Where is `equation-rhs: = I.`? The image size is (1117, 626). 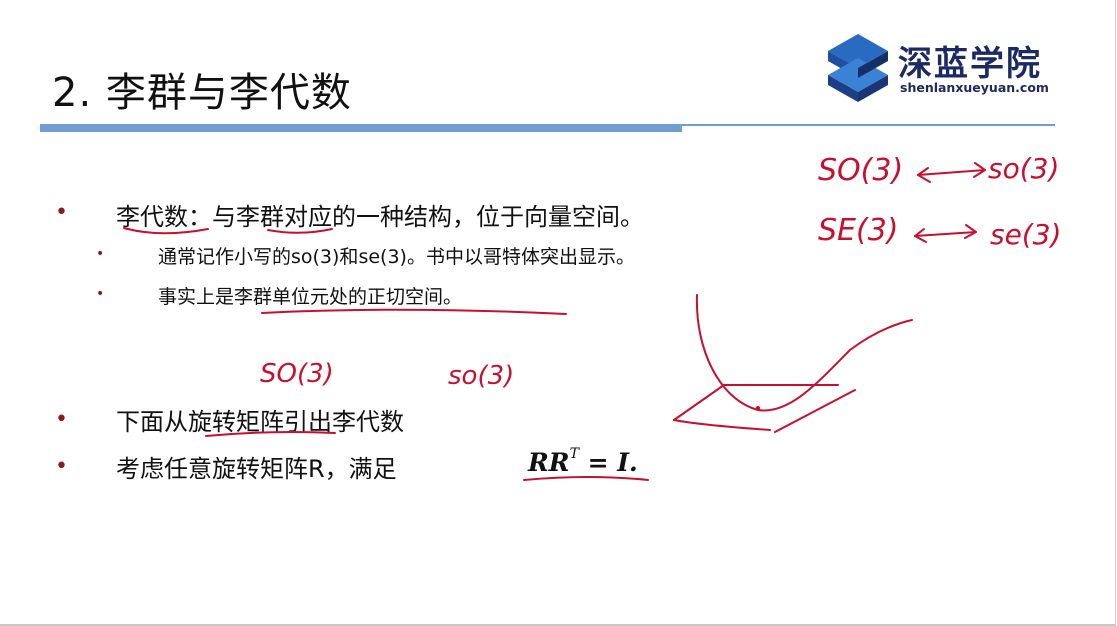
equation-rhs: = I. is located at coordinates (608, 462).